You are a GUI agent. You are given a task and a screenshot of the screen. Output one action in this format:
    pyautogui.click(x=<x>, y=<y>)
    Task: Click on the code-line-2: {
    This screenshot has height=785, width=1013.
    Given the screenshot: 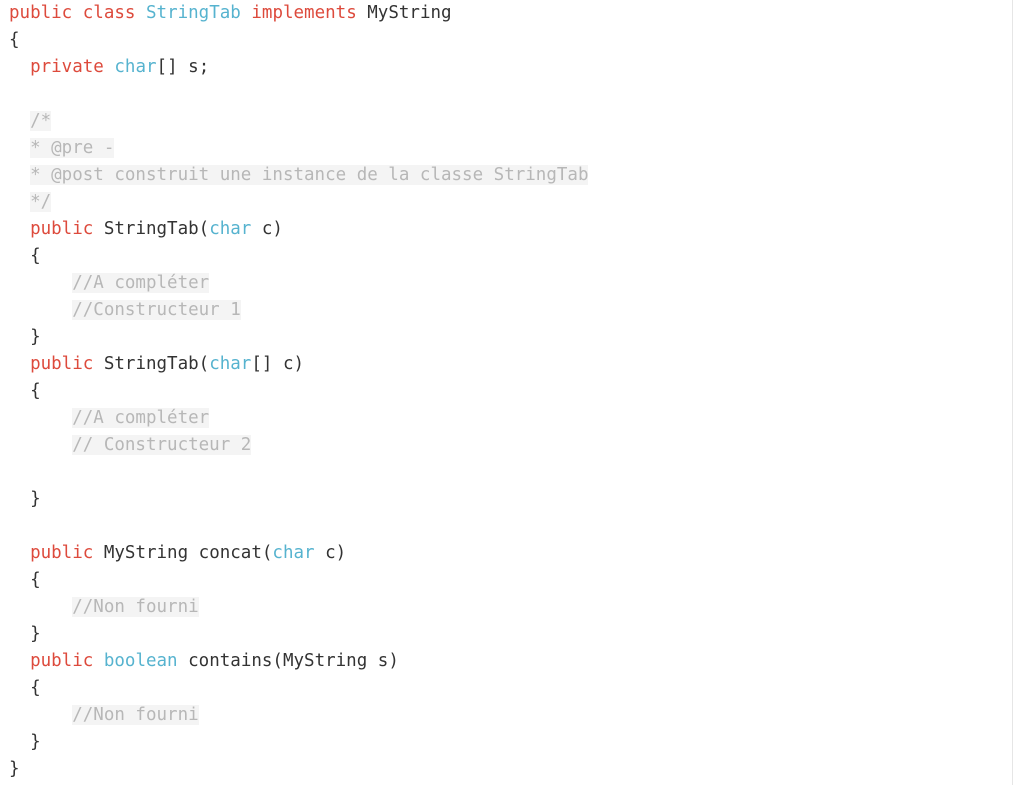 What is the action you would take?
    pyautogui.click(x=14, y=40)
    